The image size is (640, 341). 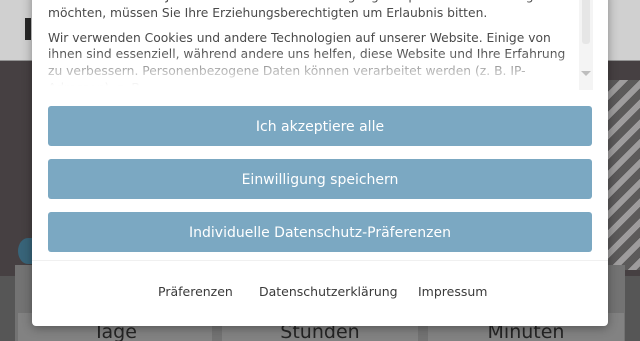 I want to click on text-fade-overlay, so click(x=312, y=70).